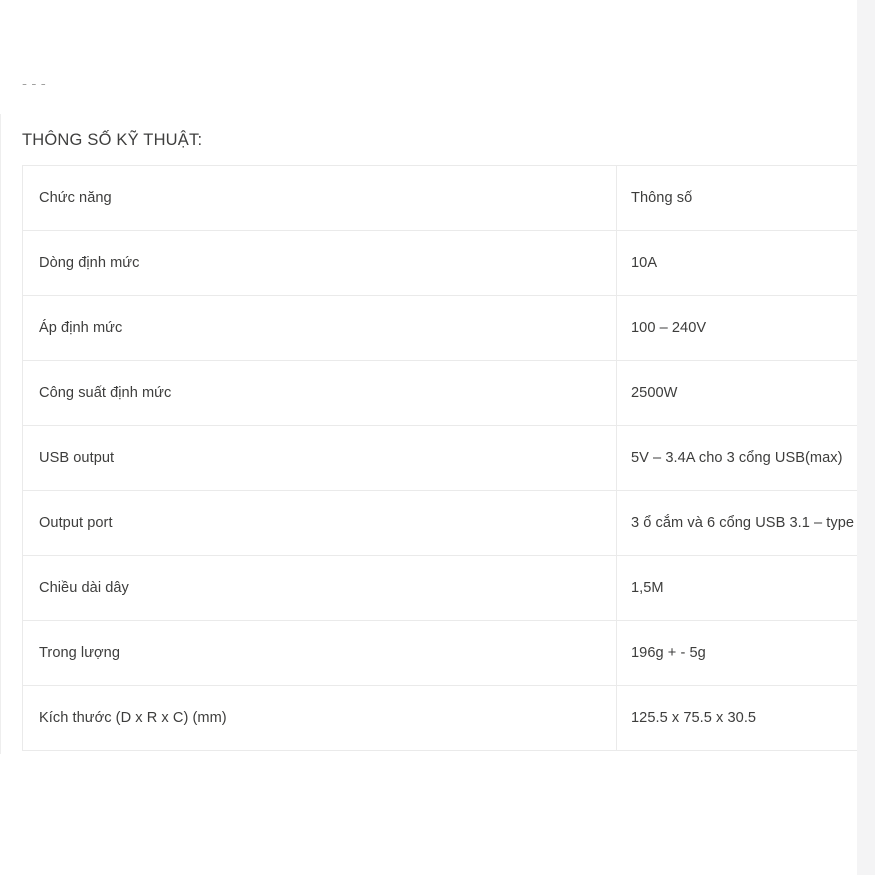 The image size is (875, 875). I want to click on spec-value-cell: 3 ổ cắm và 6 cổng USB 3.1 – type, so click(736, 523).